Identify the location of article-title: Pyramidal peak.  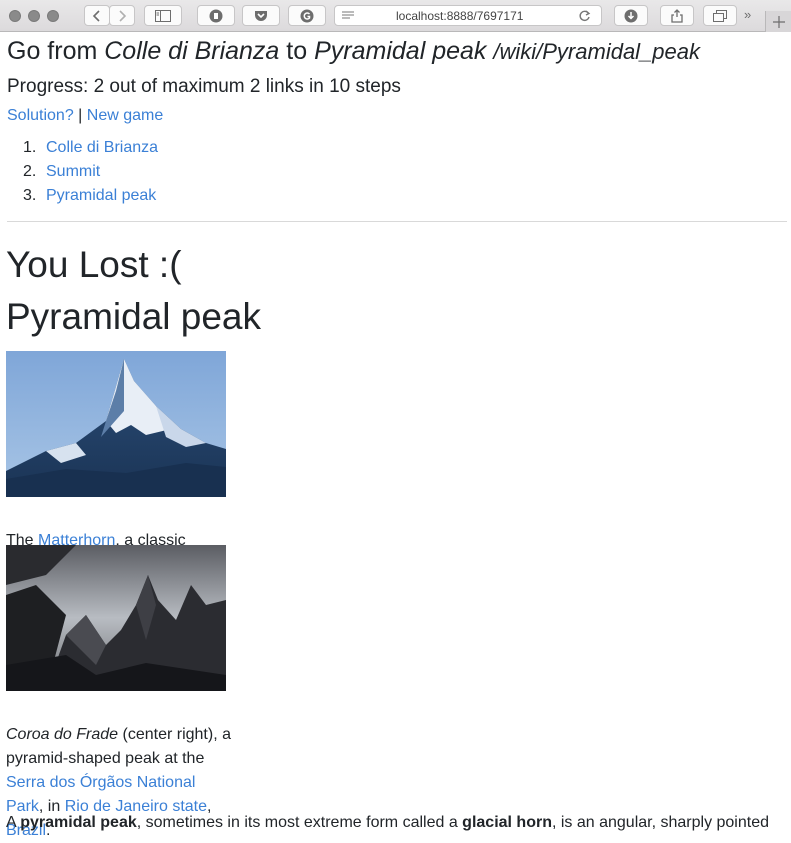
(134, 316).